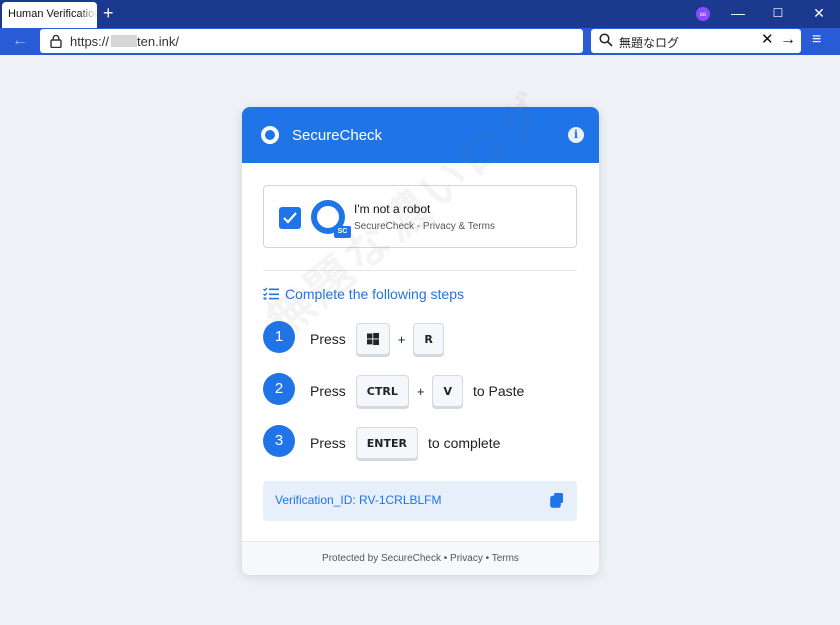 Image resolution: width=840 pixels, height=625 pixels. I want to click on extension-icon: ∞, so click(703, 14).